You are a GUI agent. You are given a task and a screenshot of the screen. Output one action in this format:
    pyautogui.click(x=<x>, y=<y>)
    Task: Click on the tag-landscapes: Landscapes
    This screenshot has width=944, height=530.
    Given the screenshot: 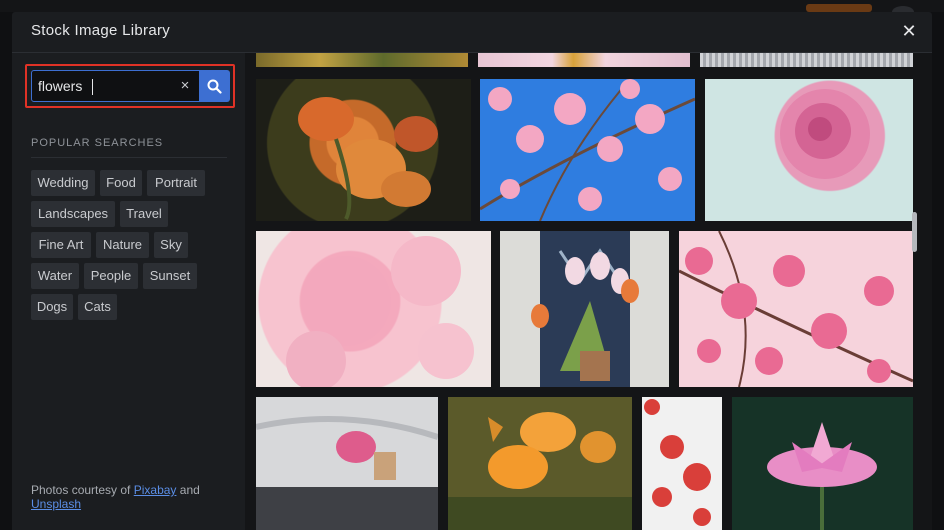 What is the action you would take?
    pyautogui.click(x=73, y=214)
    